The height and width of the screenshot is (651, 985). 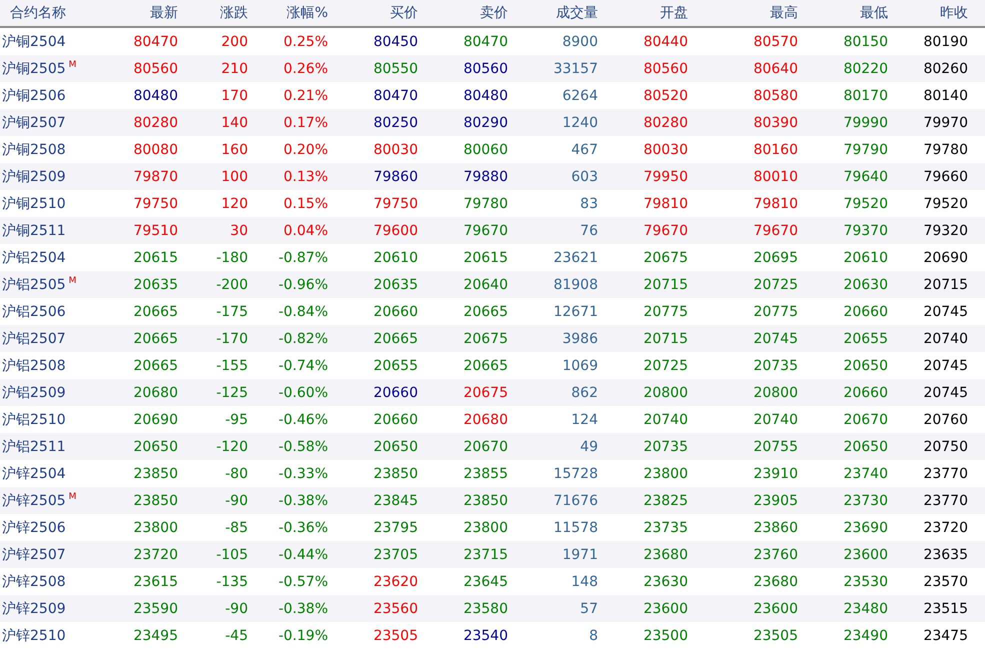 I want to click on table-cell: 8900, so click(x=553, y=41).